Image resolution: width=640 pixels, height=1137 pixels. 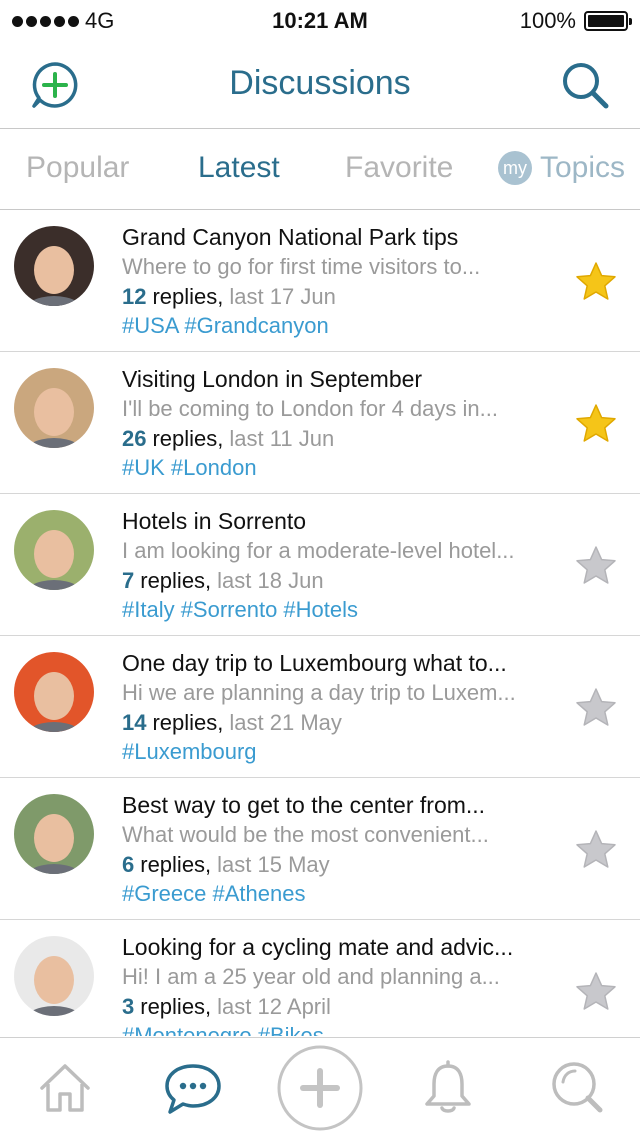 What do you see at coordinates (320, 169) in the screenshot?
I see `discussion-tabs: Popular Latest Favorite my Topics` at bounding box center [320, 169].